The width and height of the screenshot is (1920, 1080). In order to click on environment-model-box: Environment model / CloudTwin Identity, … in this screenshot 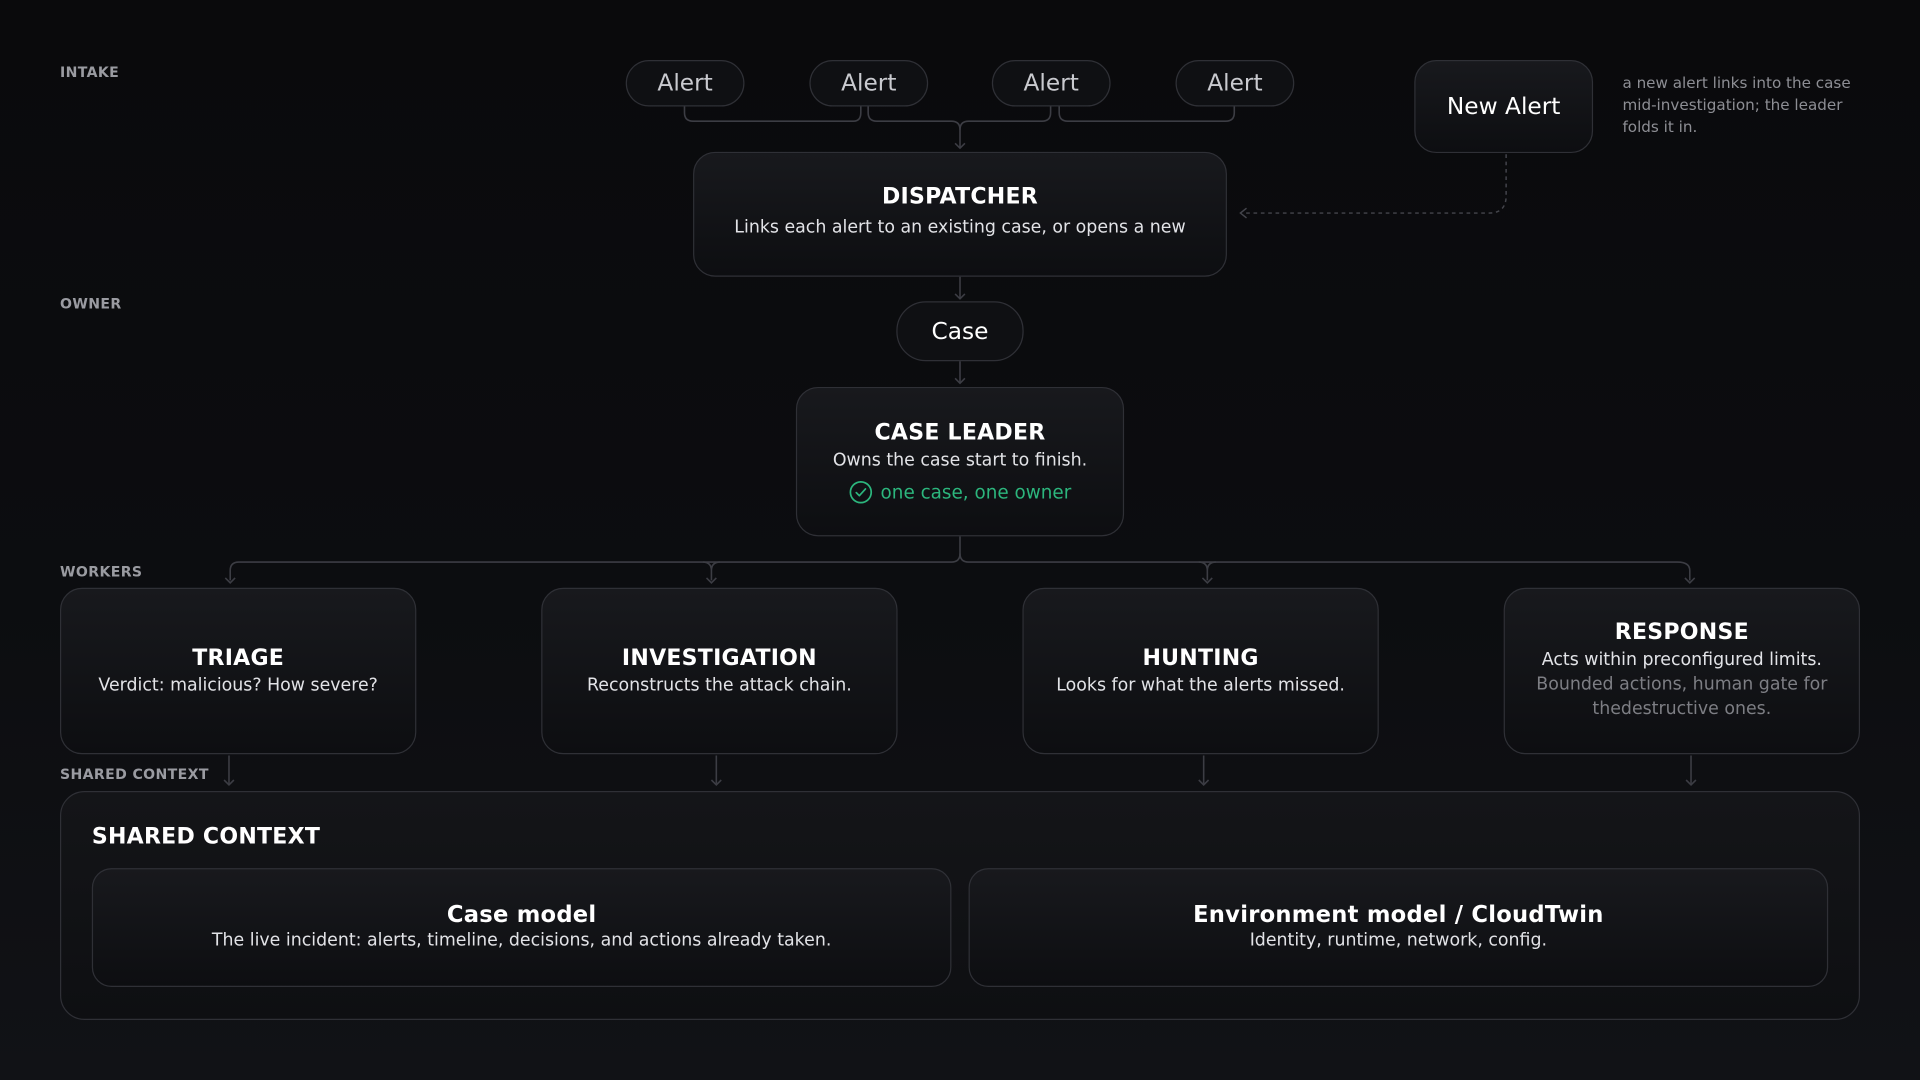, I will do `click(1398, 927)`.